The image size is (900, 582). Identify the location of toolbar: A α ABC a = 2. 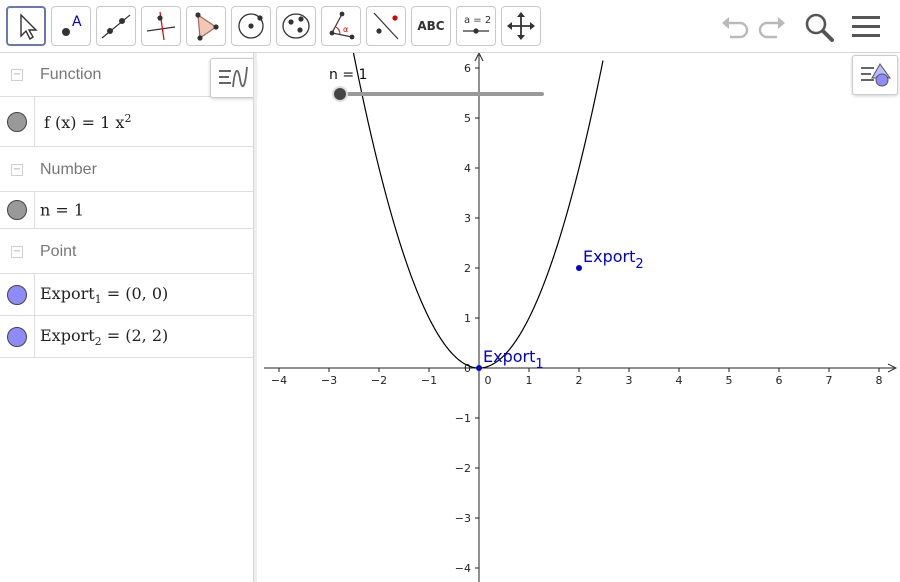
(450, 26).